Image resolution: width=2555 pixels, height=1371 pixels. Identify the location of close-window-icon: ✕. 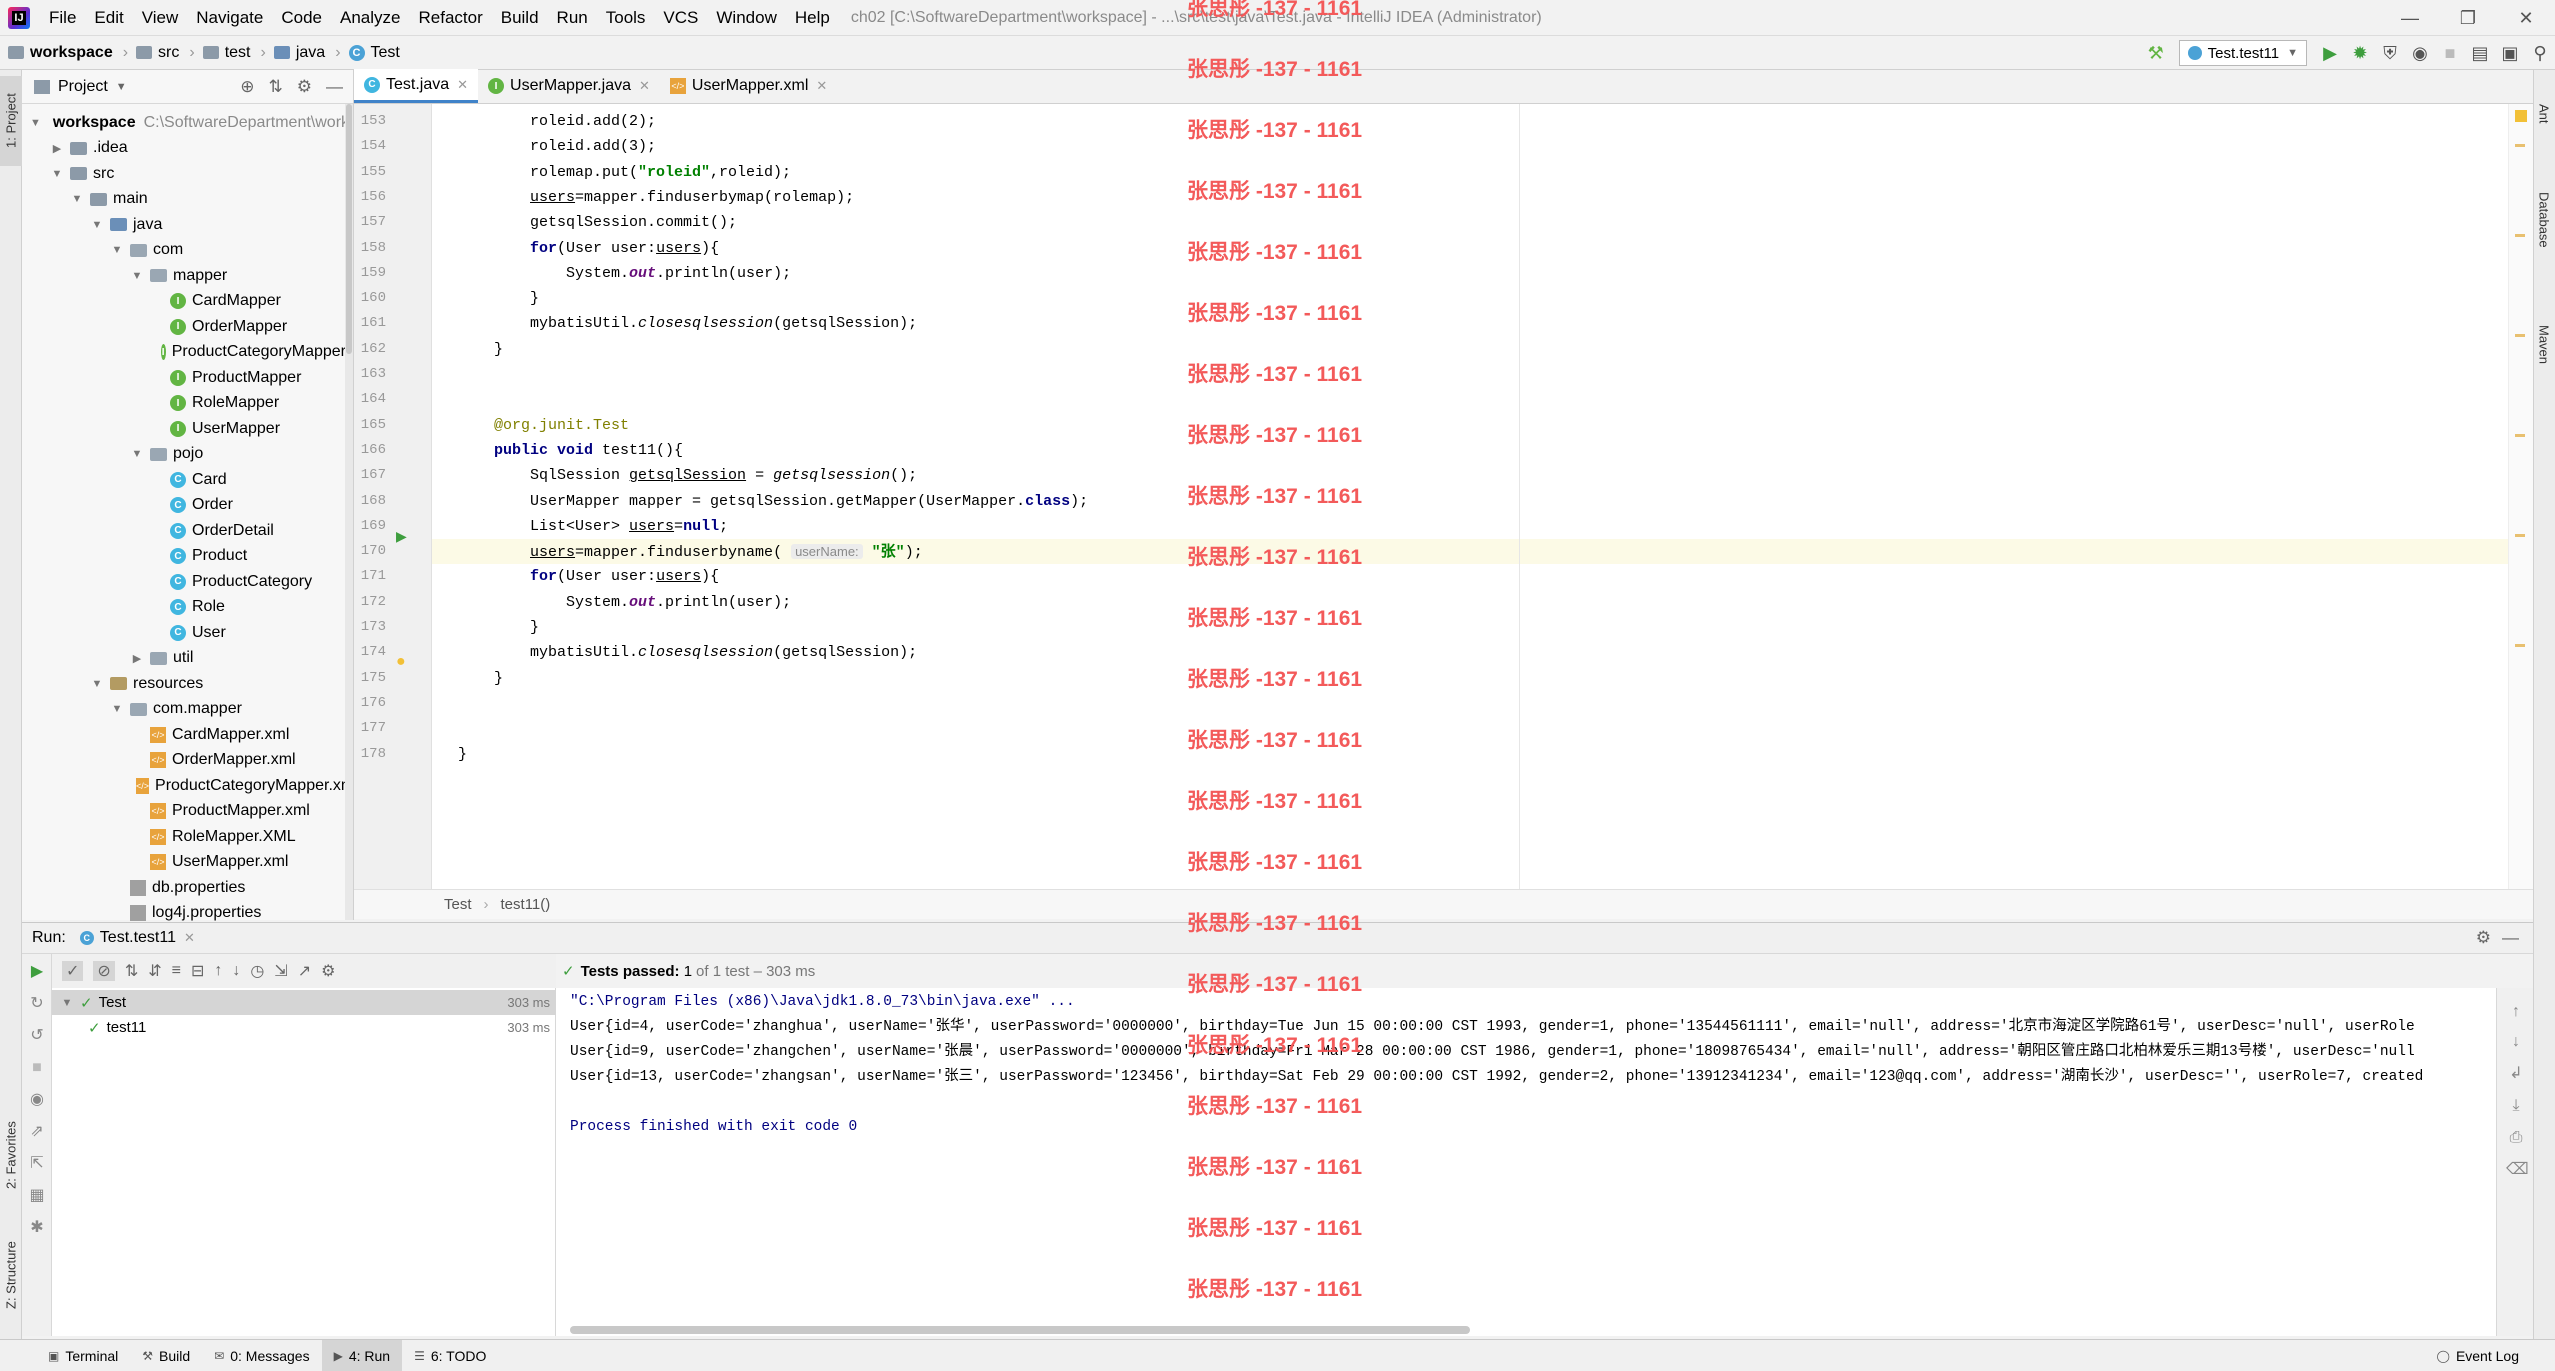
(2526, 18).